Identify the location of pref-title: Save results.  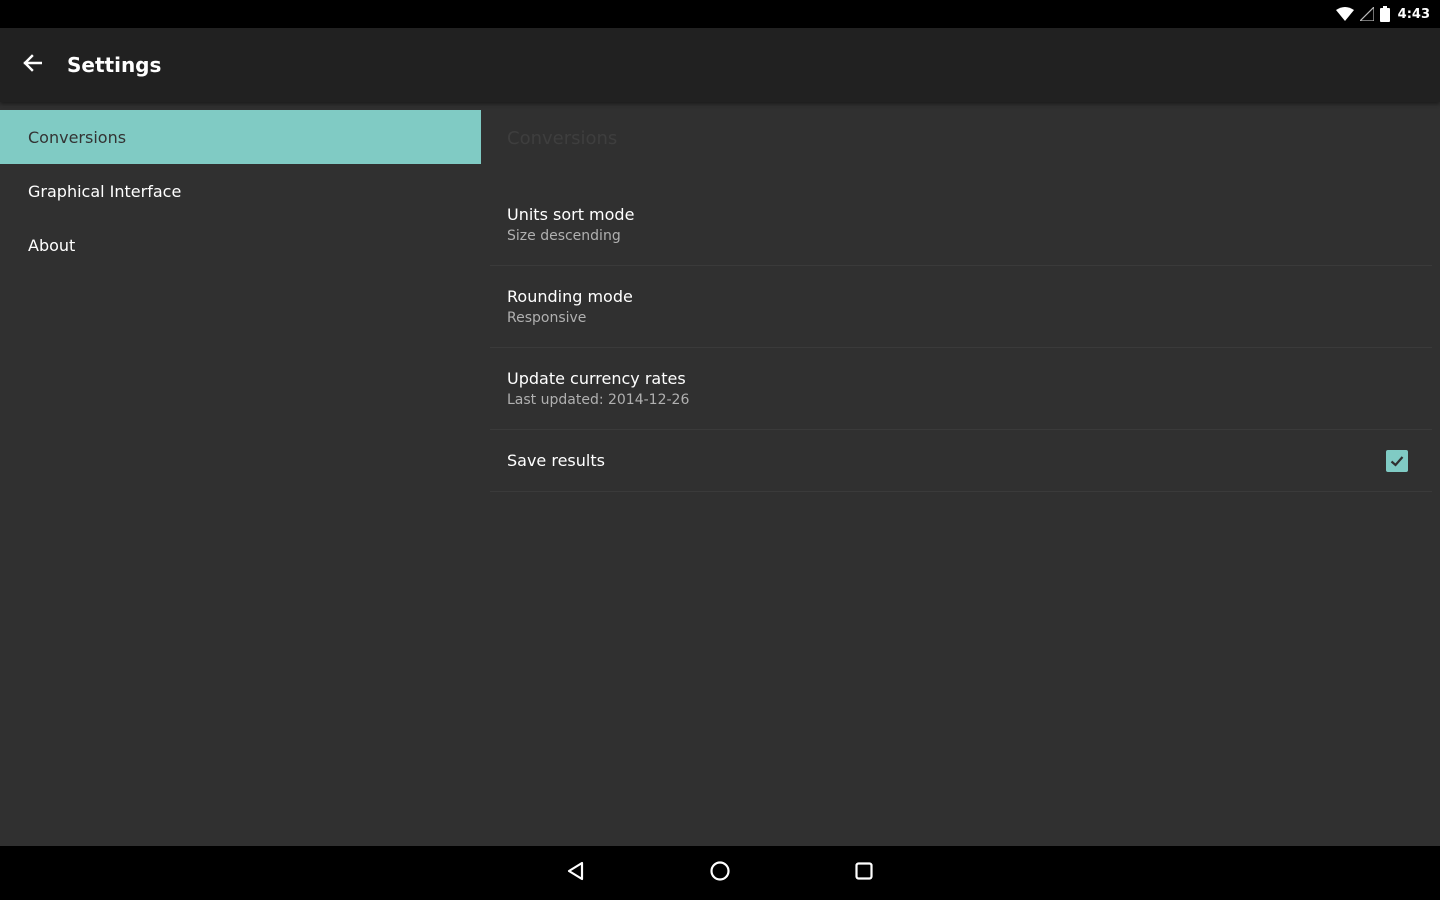
(556, 460).